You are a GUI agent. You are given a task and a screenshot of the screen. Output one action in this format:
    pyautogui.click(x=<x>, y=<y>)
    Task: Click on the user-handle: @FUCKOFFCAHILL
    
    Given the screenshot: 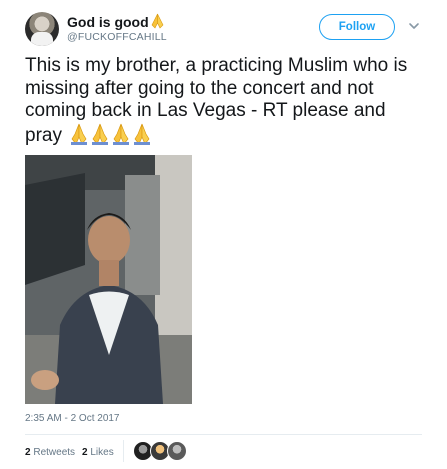 What is the action you would take?
    pyautogui.click(x=117, y=37)
    